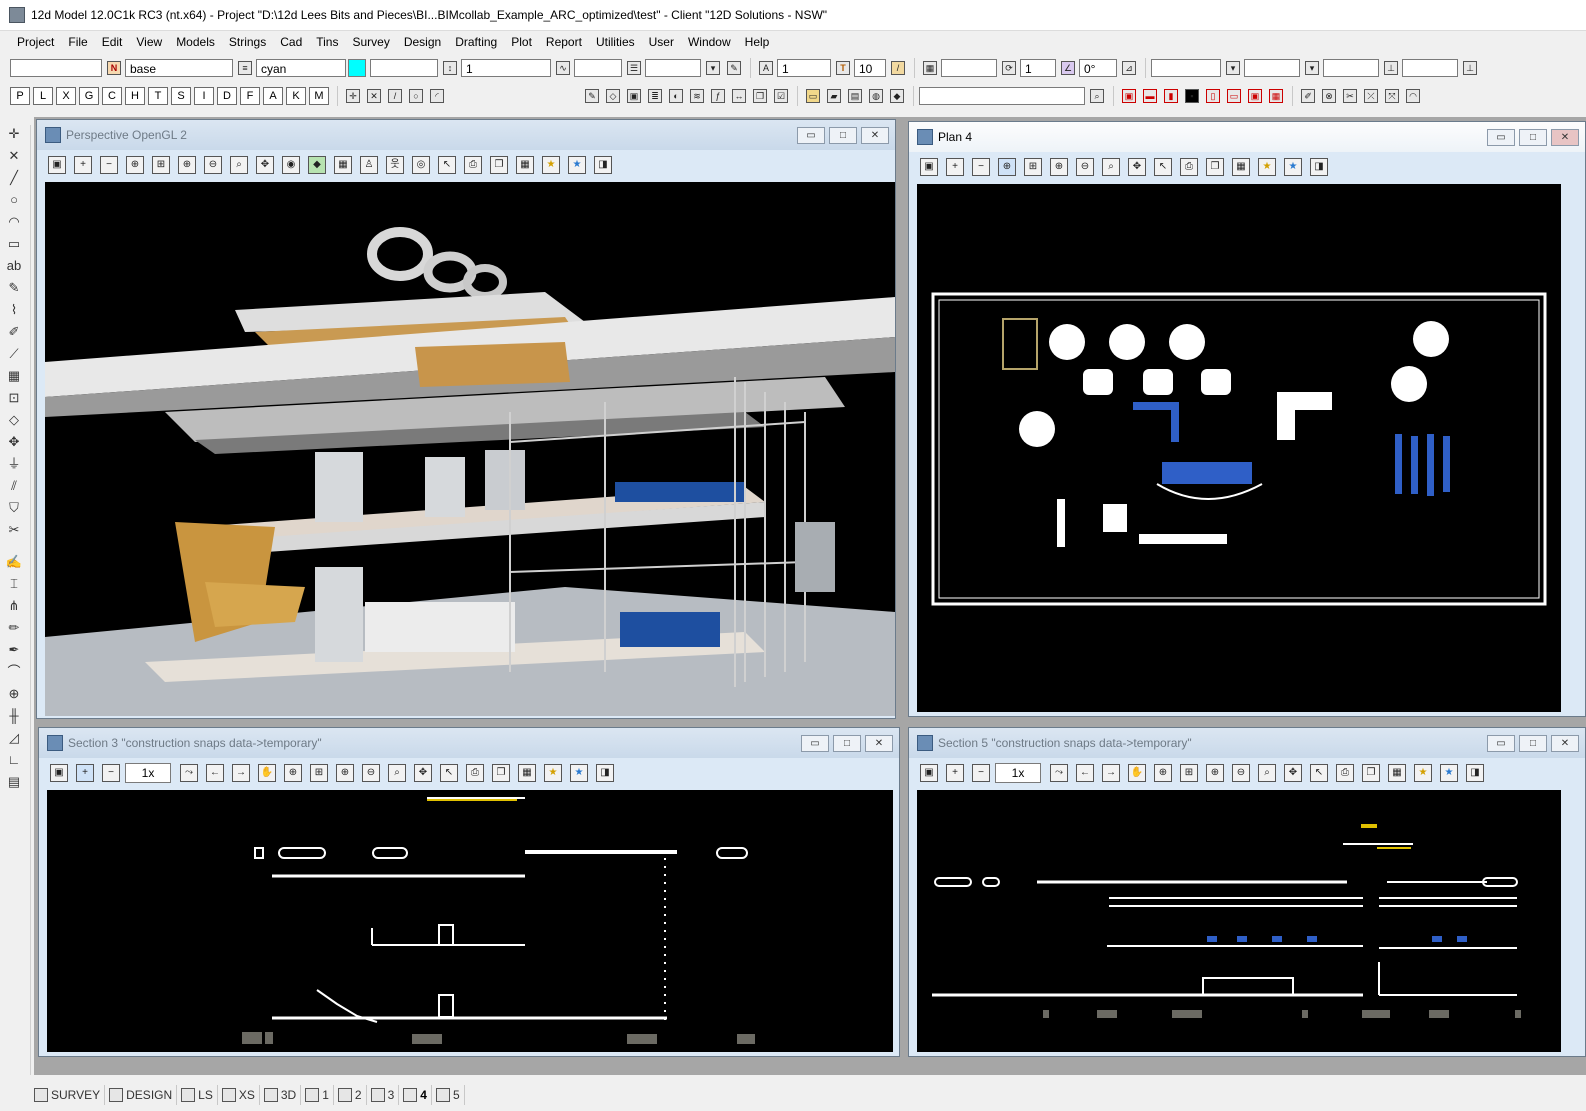  I want to click on snap-h-button: H, so click(135, 96).